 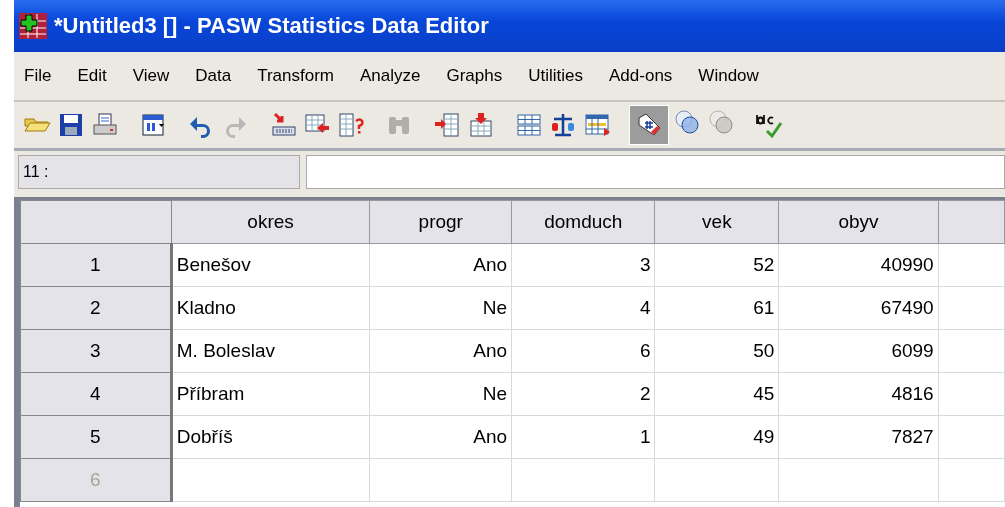 What do you see at coordinates (96, 437) in the screenshot?
I see `row-header: 5` at bounding box center [96, 437].